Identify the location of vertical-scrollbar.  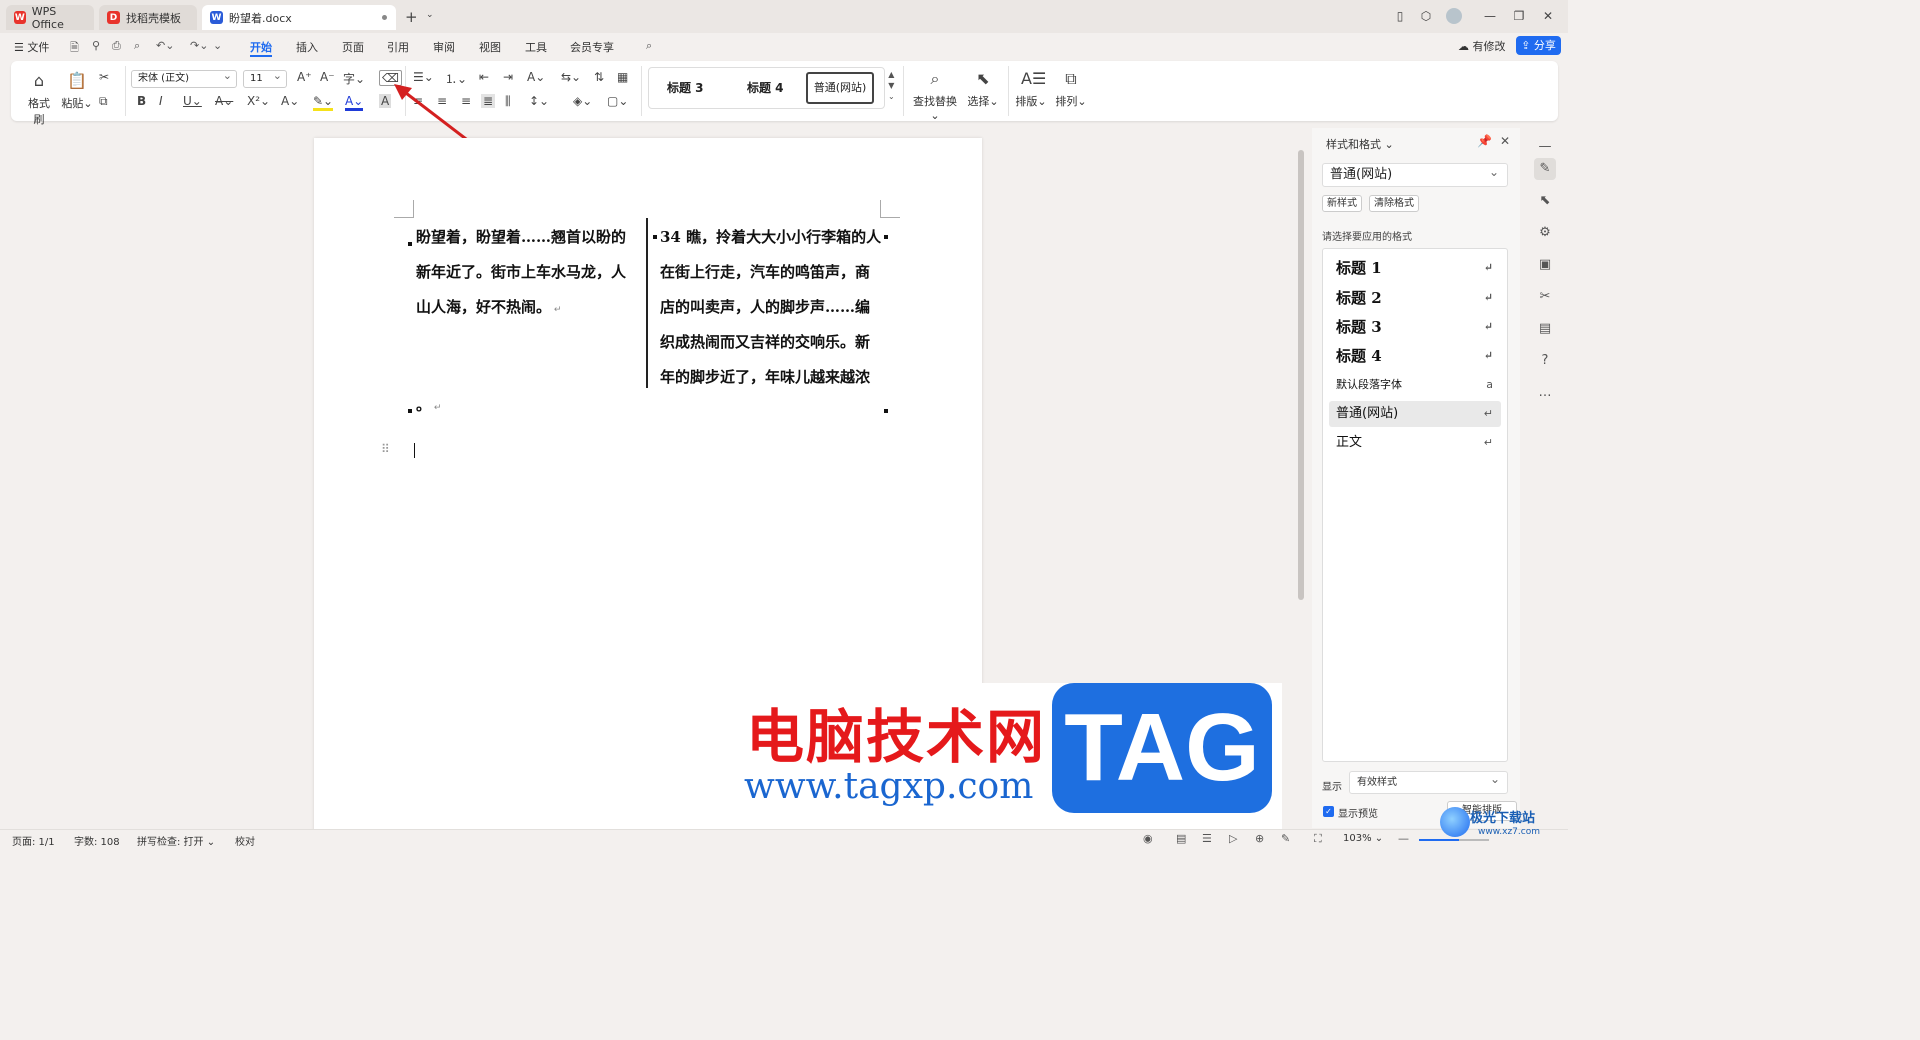
(1301, 478).